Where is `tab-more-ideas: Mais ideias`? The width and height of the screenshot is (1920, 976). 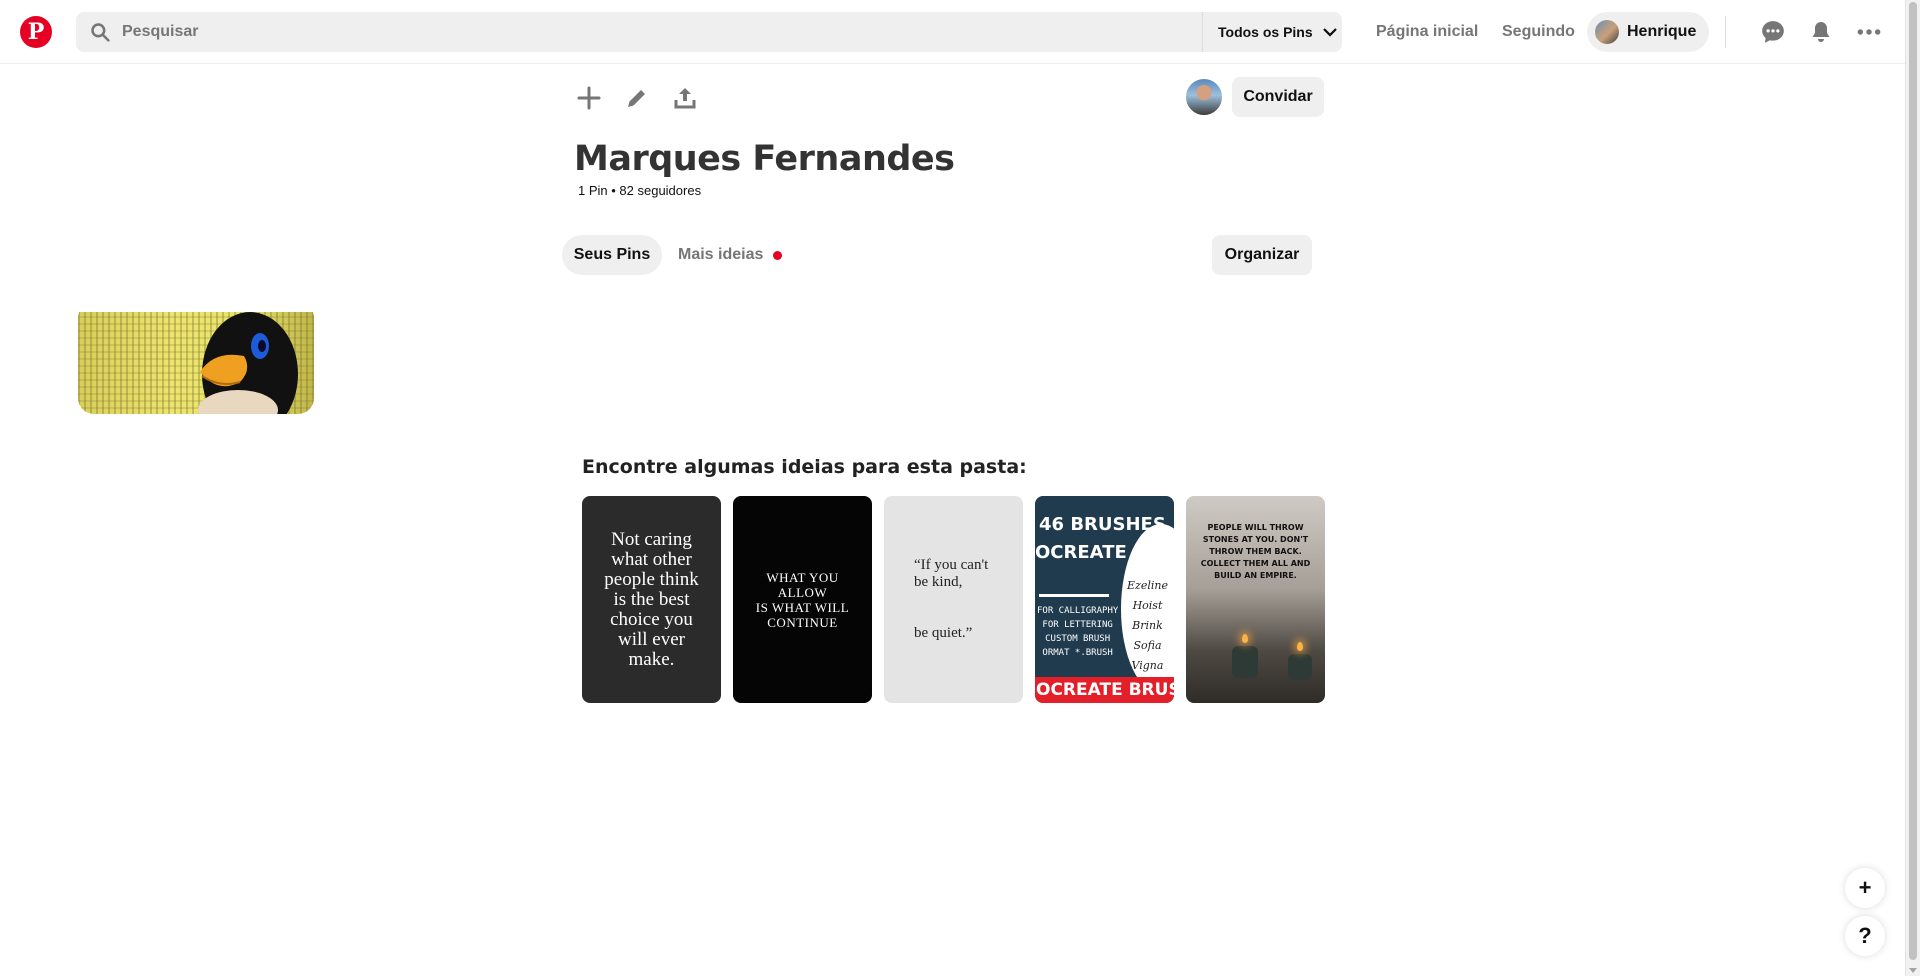
tab-more-ideas: Mais ideias is located at coordinates (730, 255).